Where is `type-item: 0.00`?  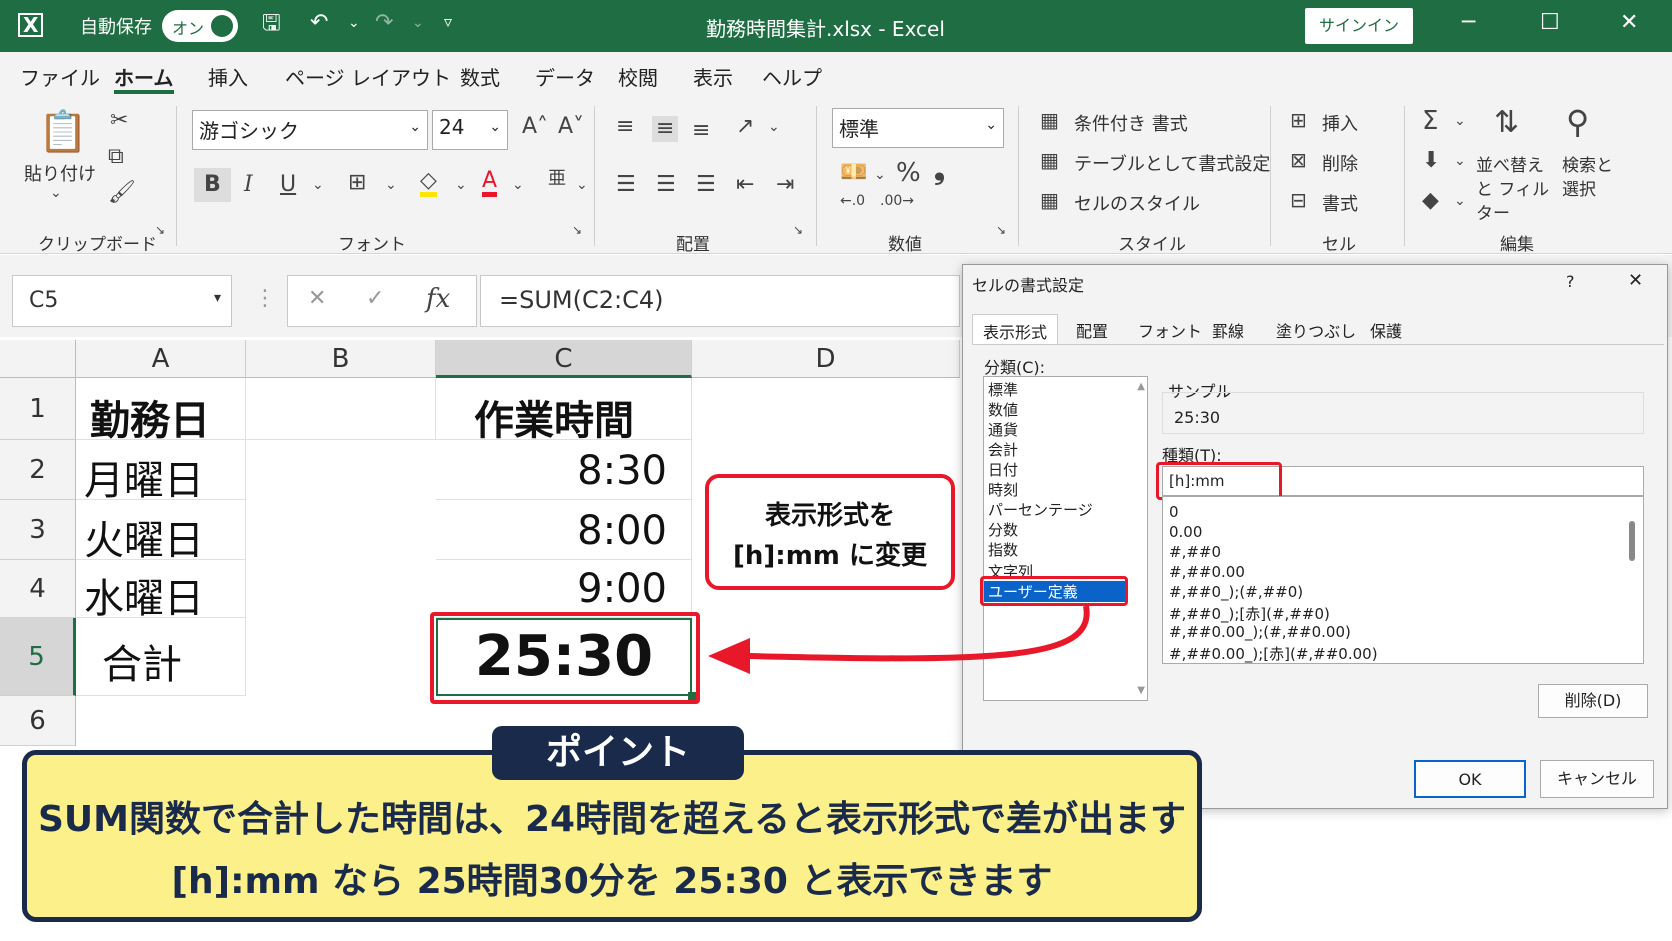
type-item: 0.00 is located at coordinates (1185, 532).